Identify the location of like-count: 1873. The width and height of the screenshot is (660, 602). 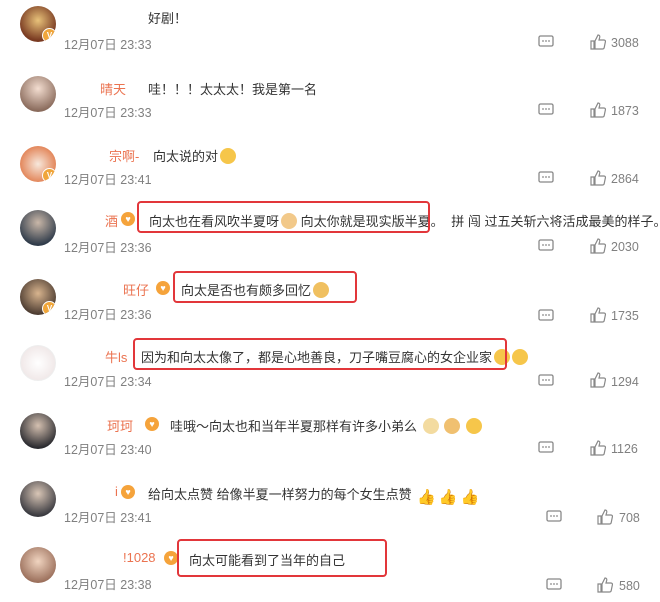
(625, 111).